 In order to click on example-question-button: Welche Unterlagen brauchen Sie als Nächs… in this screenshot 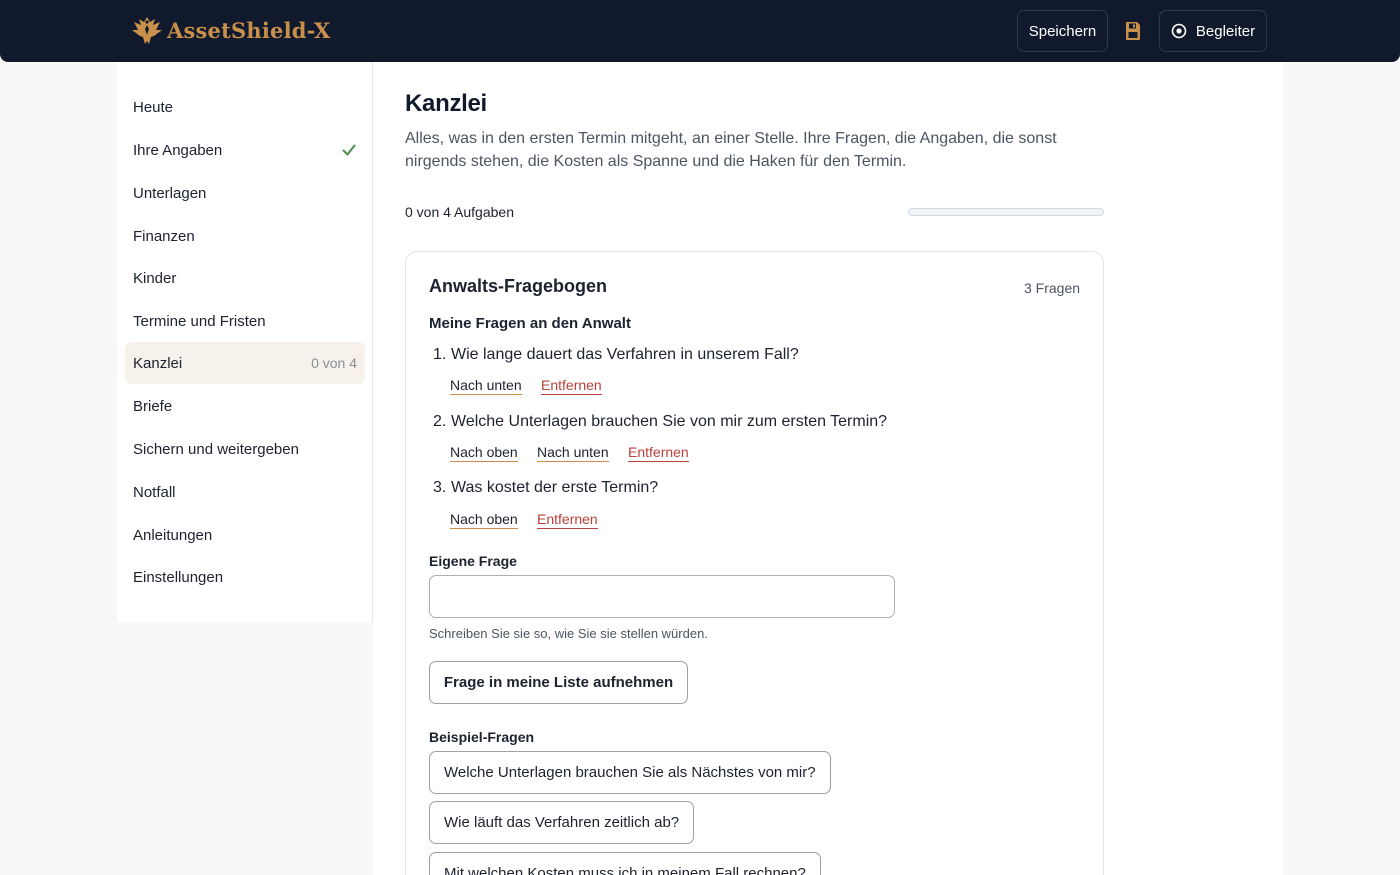, I will do `click(630, 772)`.